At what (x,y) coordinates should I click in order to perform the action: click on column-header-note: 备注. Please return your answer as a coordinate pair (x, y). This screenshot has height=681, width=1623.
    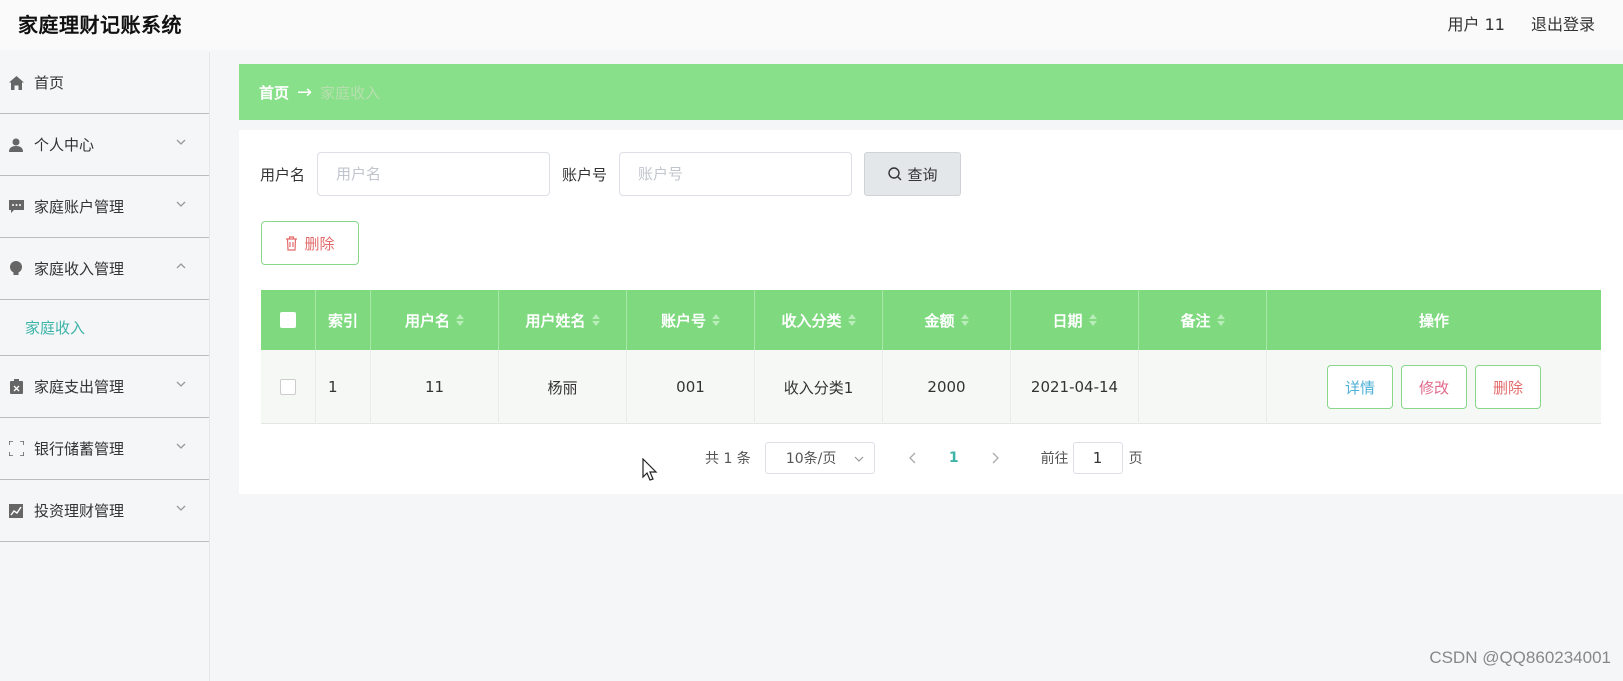
    Looking at the image, I should click on (1203, 320).